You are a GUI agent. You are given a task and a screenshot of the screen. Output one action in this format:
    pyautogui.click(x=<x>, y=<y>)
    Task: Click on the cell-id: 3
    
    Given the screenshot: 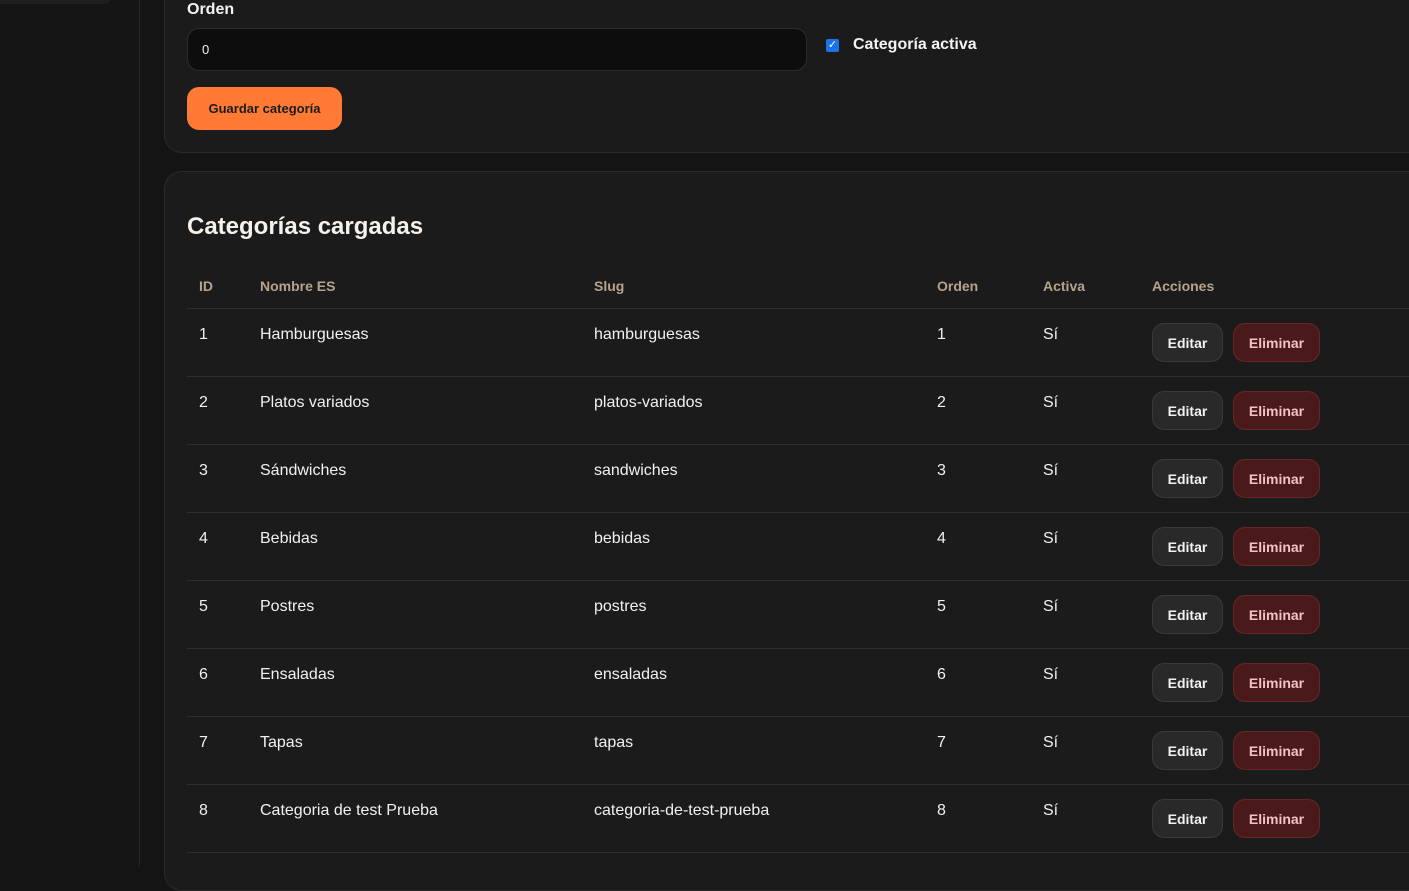 What is the action you would take?
    pyautogui.click(x=203, y=470)
    